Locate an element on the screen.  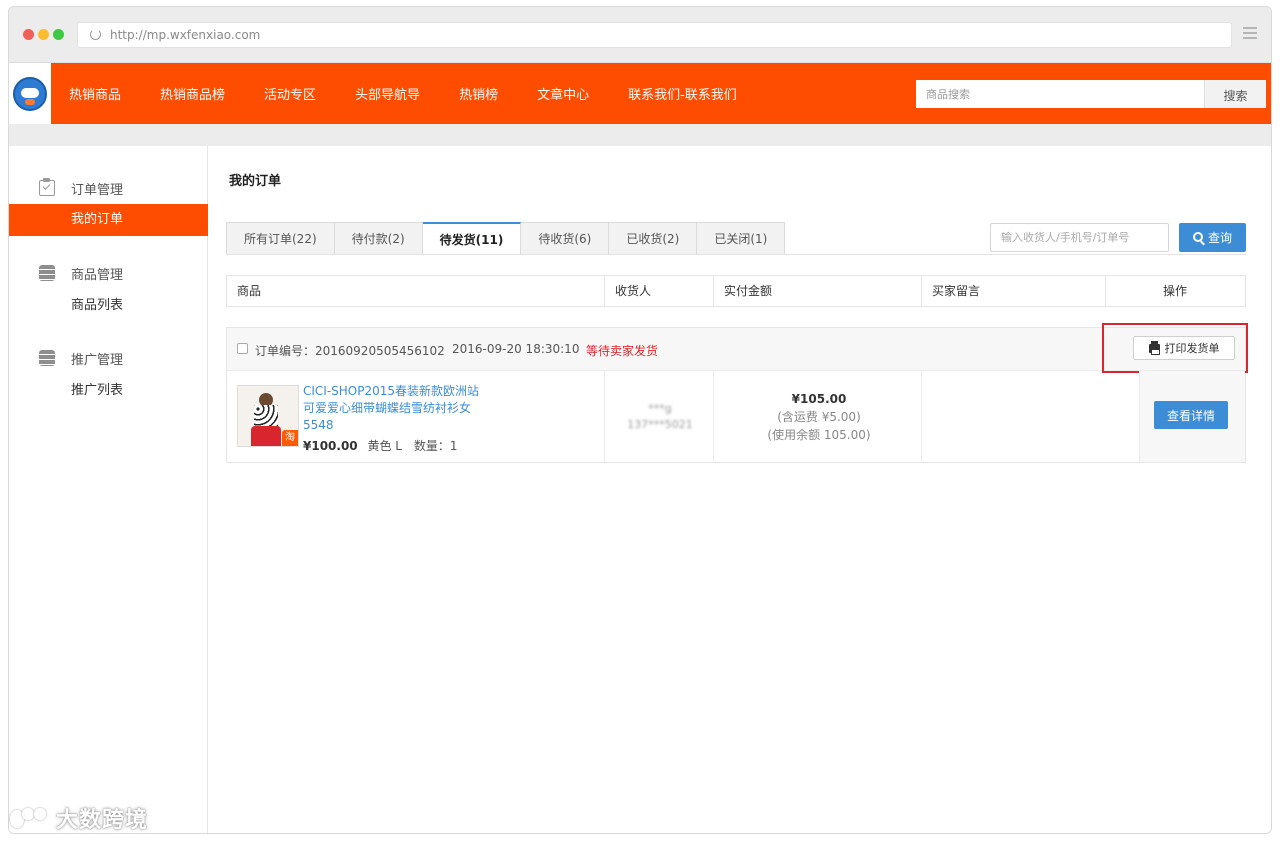
sidebar-group-title: 订单管理 is located at coordinates (97, 190).